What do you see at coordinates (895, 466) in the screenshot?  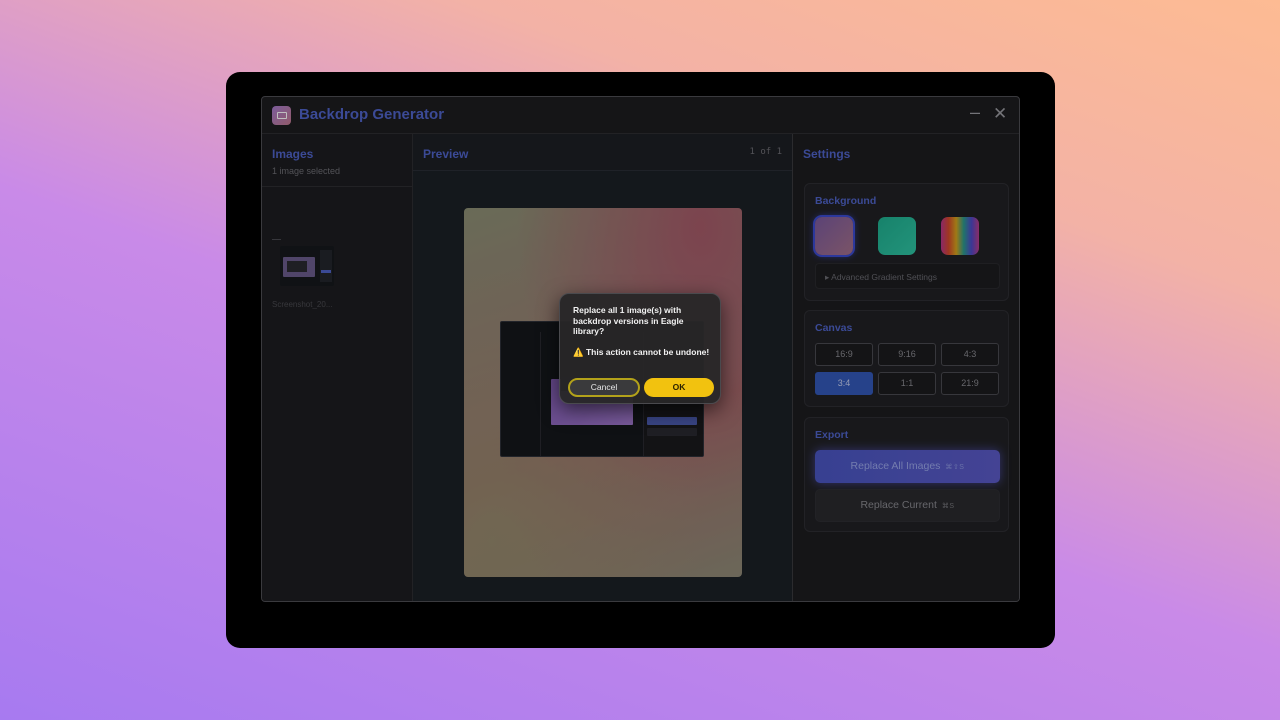 I see `replace-all-label: Replace All Images` at bounding box center [895, 466].